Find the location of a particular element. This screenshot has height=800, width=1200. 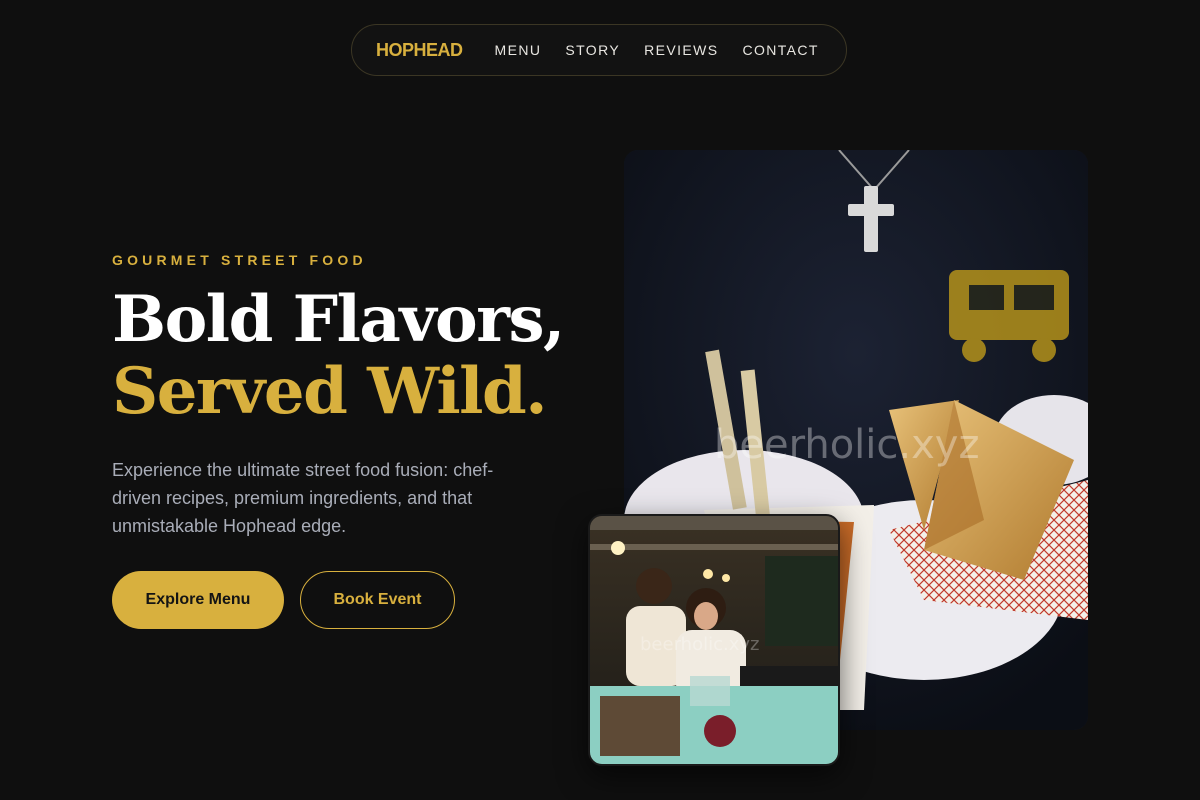

headline-line-1: Bold Flavors, is located at coordinates (338, 319).